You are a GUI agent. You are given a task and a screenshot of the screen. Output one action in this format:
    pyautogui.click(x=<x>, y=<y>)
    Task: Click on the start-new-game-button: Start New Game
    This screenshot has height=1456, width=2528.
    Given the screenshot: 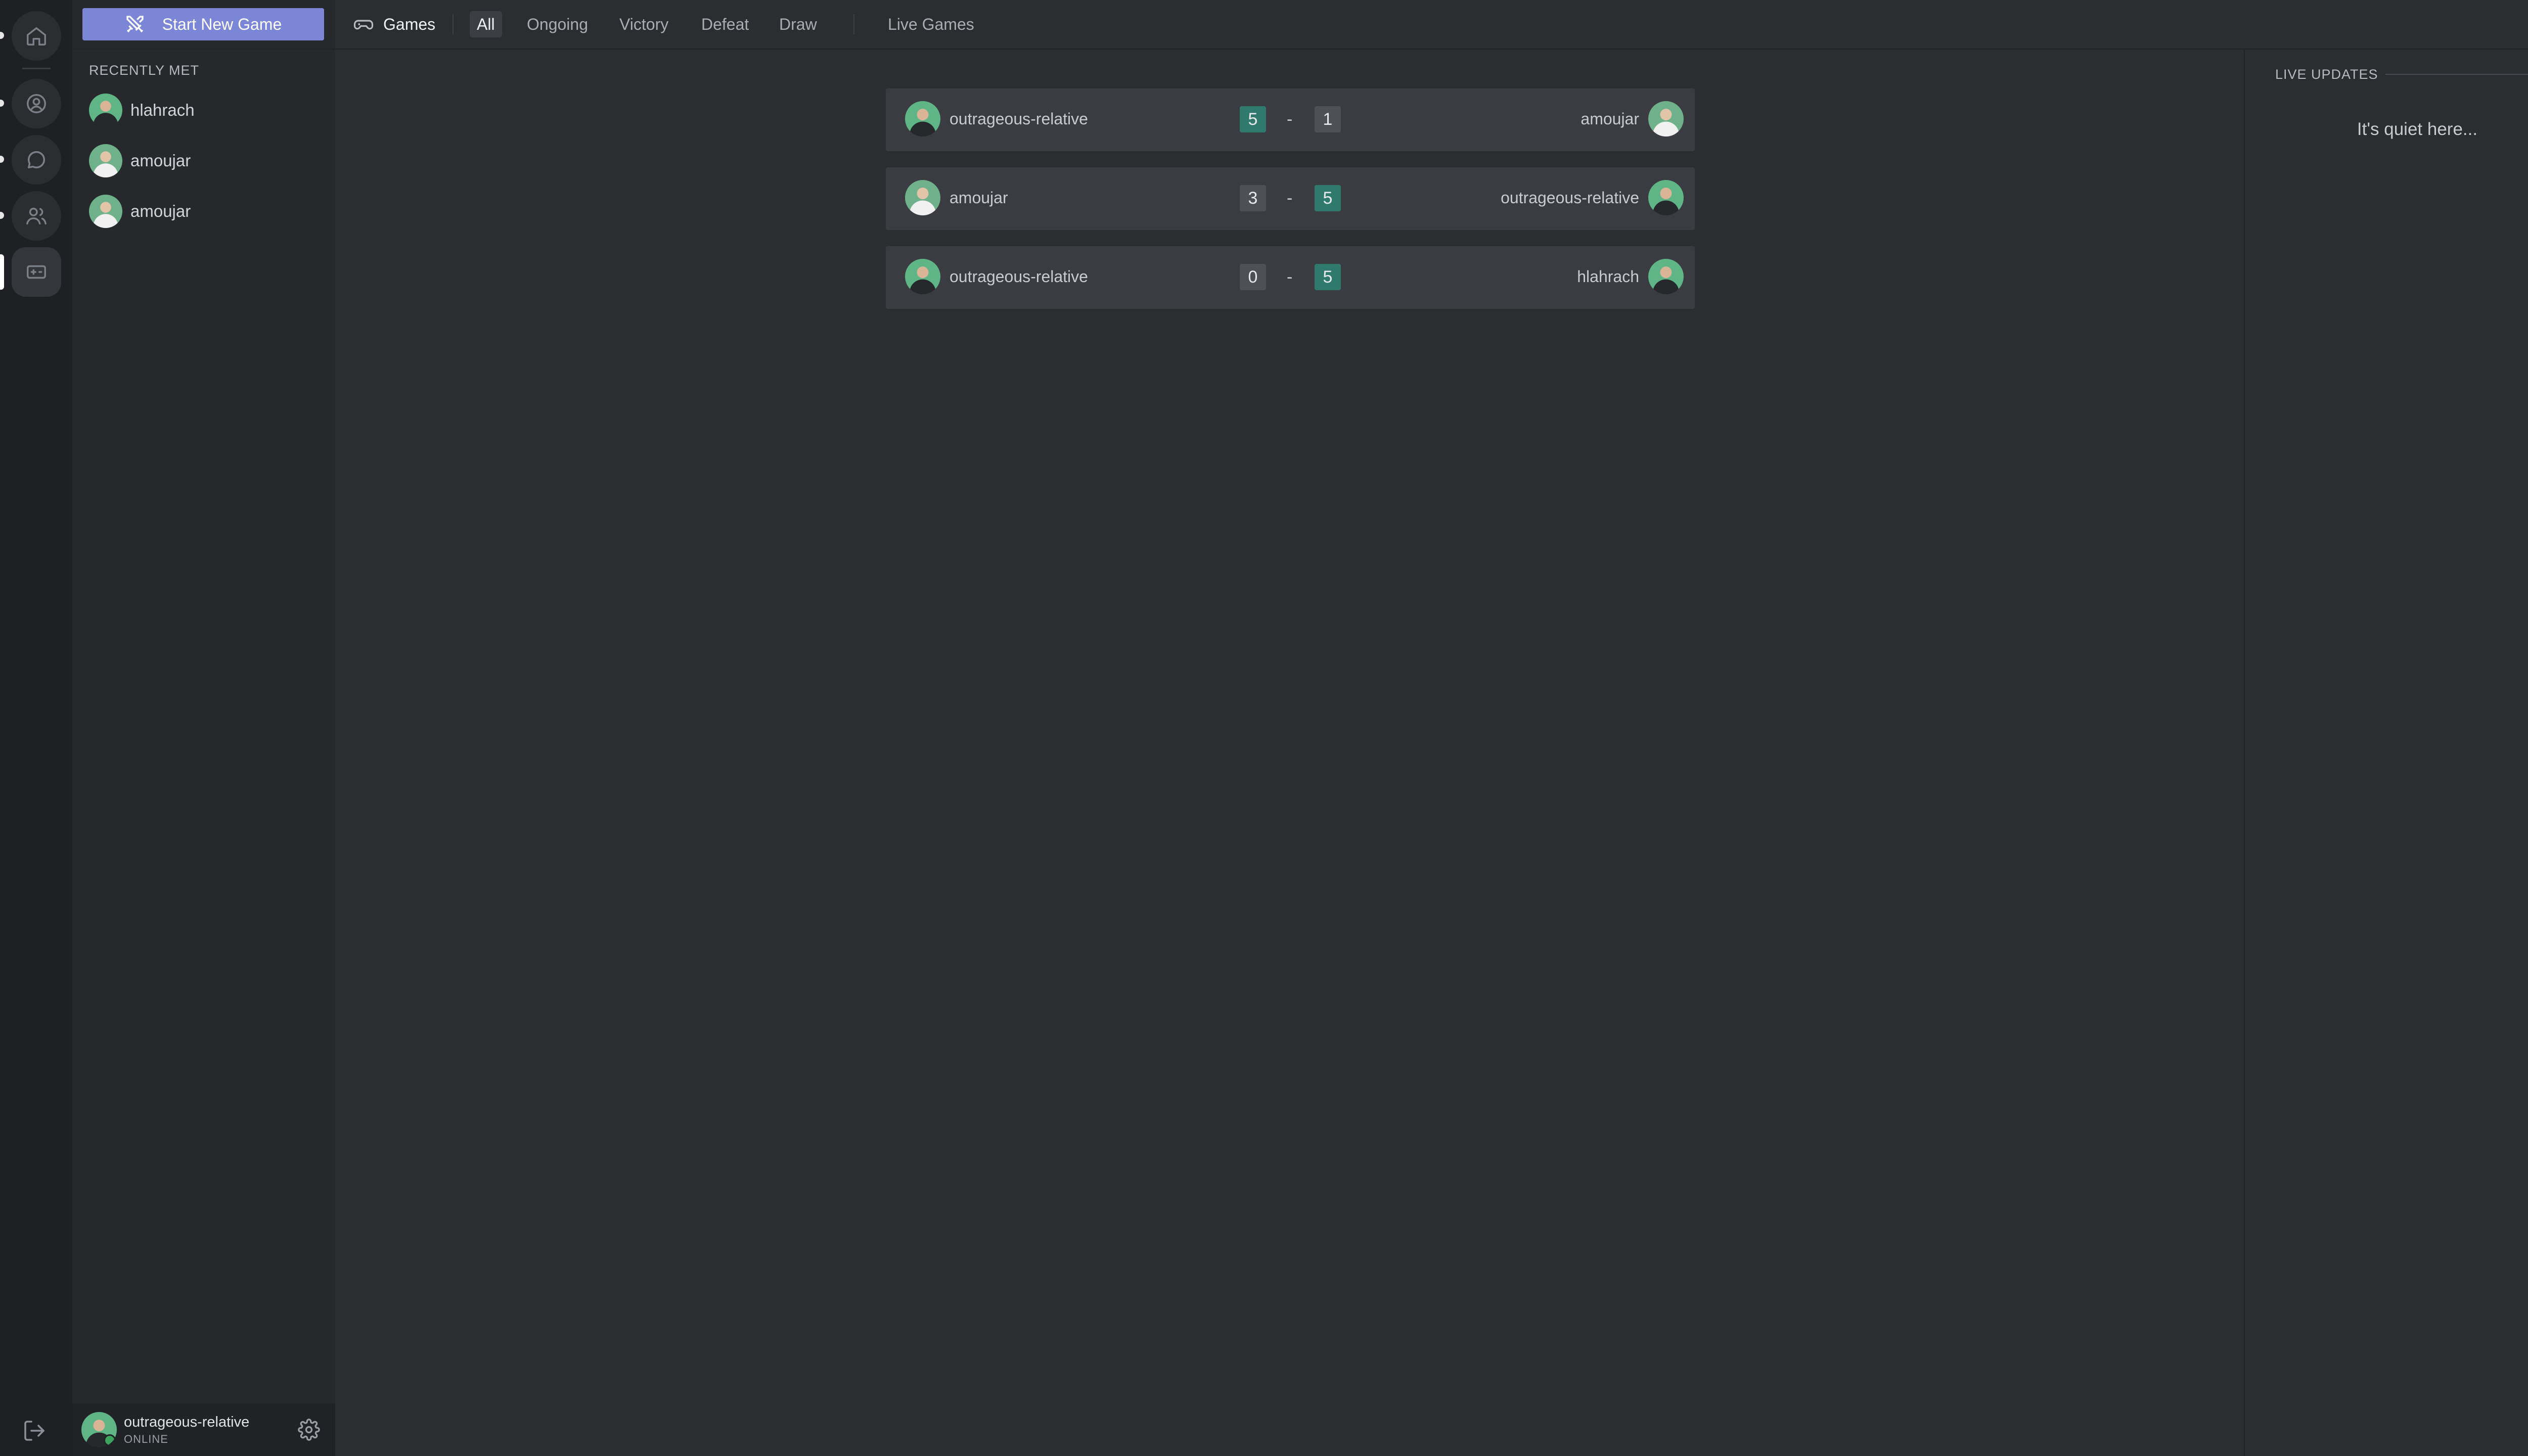 What is the action you would take?
    pyautogui.click(x=203, y=24)
    